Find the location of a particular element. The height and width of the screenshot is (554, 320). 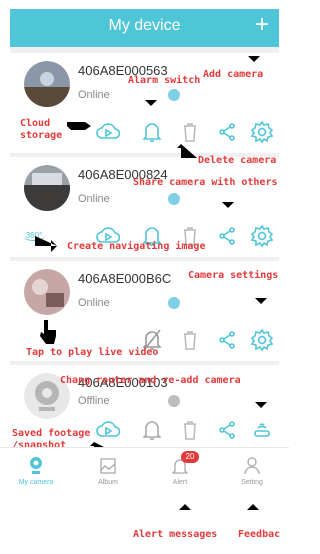

bottom-tab-bar: My camera Album 20 Alert Setting is located at coordinates (144, 471).